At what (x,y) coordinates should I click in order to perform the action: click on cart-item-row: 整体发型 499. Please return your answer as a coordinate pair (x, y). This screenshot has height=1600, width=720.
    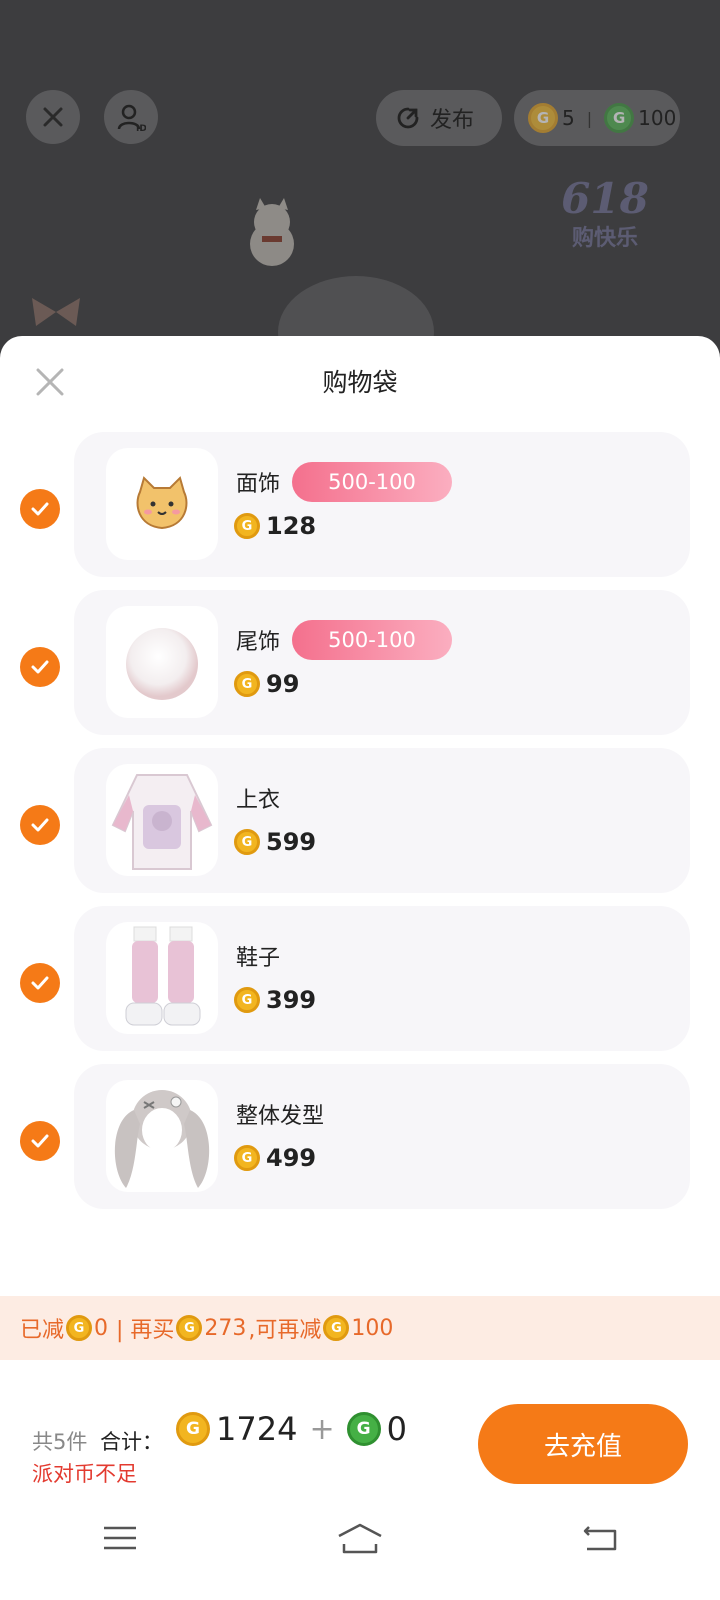
    Looking at the image, I should click on (360, 1143).